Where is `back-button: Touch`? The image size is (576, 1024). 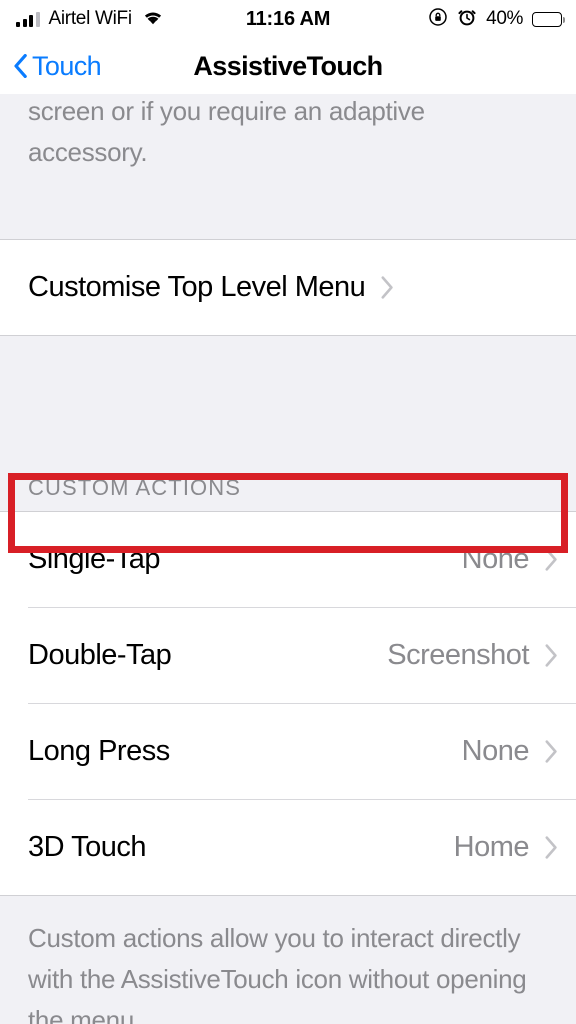 back-button: Touch is located at coordinates (58, 66).